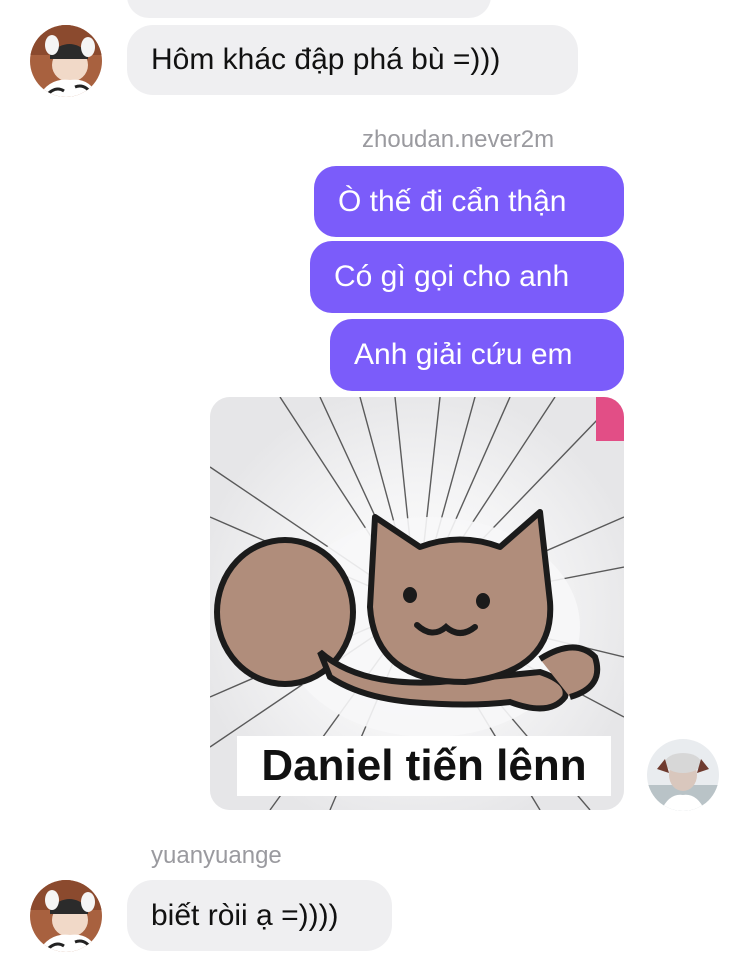  I want to click on message-bubble: Hôm khác đập phá bù =))), so click(352, 60).